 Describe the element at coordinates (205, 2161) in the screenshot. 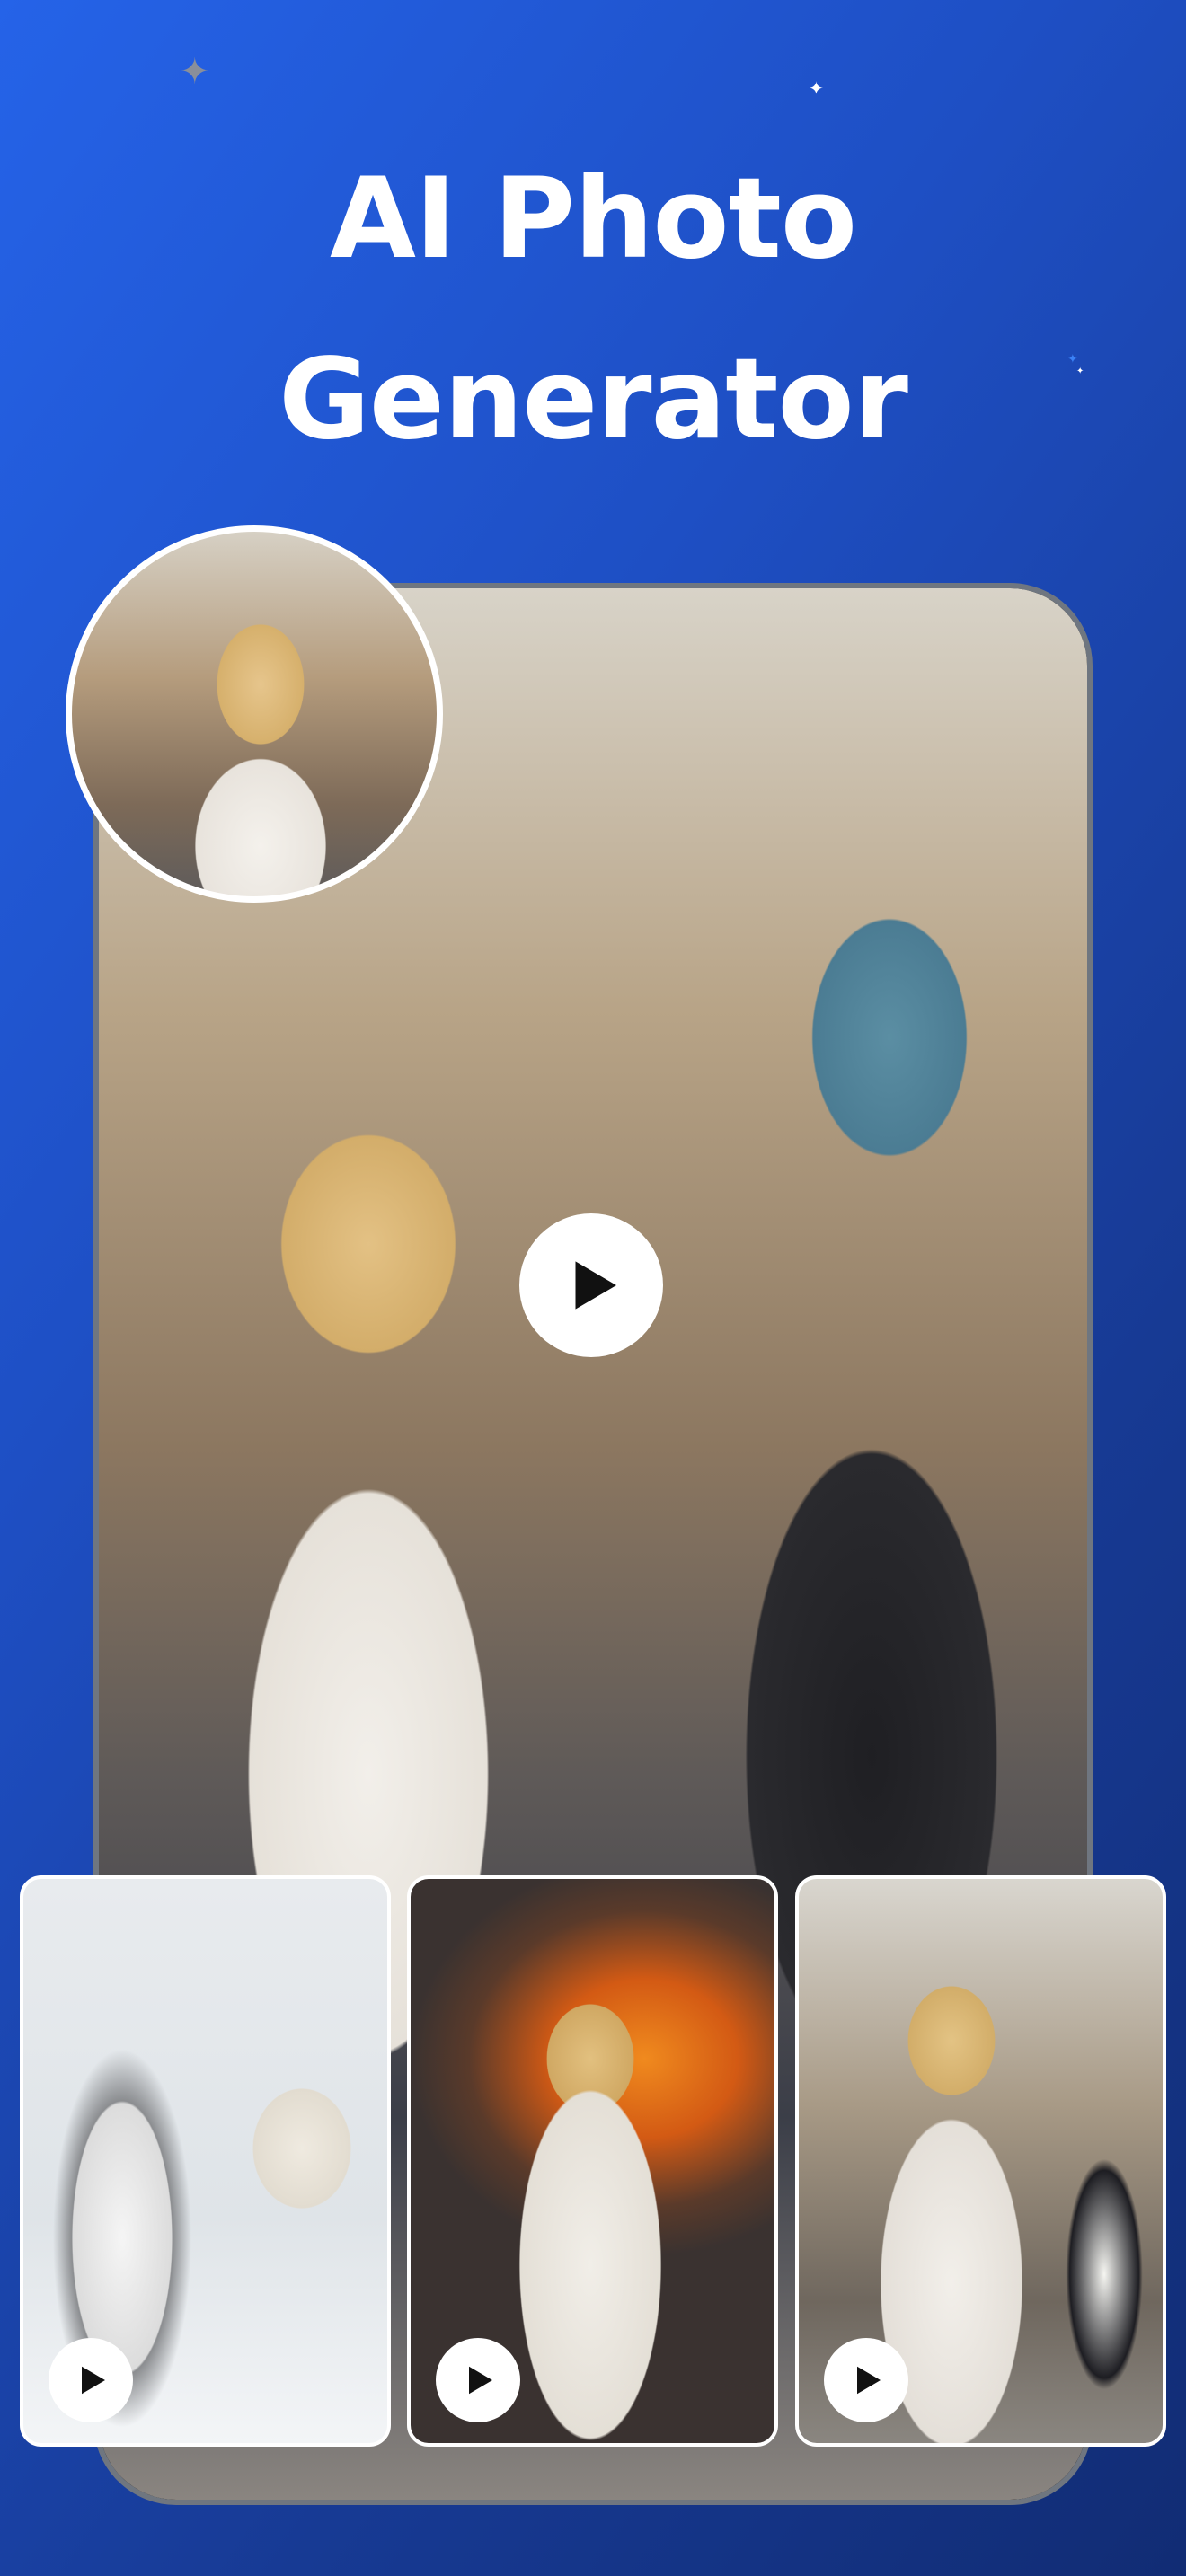

I see `example-video-card-polar-bear` at that location.